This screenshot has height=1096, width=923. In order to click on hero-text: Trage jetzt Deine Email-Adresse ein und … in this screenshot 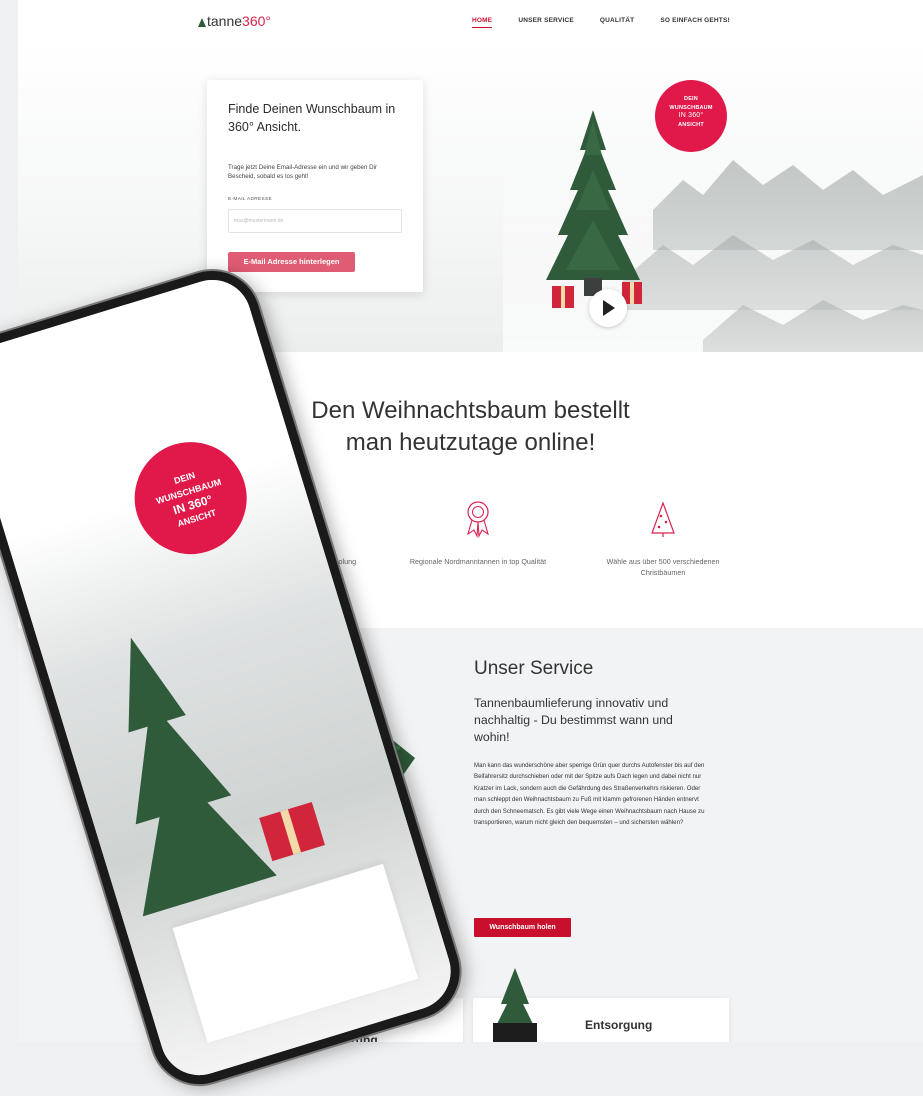, I will do `click(303, 172)`.